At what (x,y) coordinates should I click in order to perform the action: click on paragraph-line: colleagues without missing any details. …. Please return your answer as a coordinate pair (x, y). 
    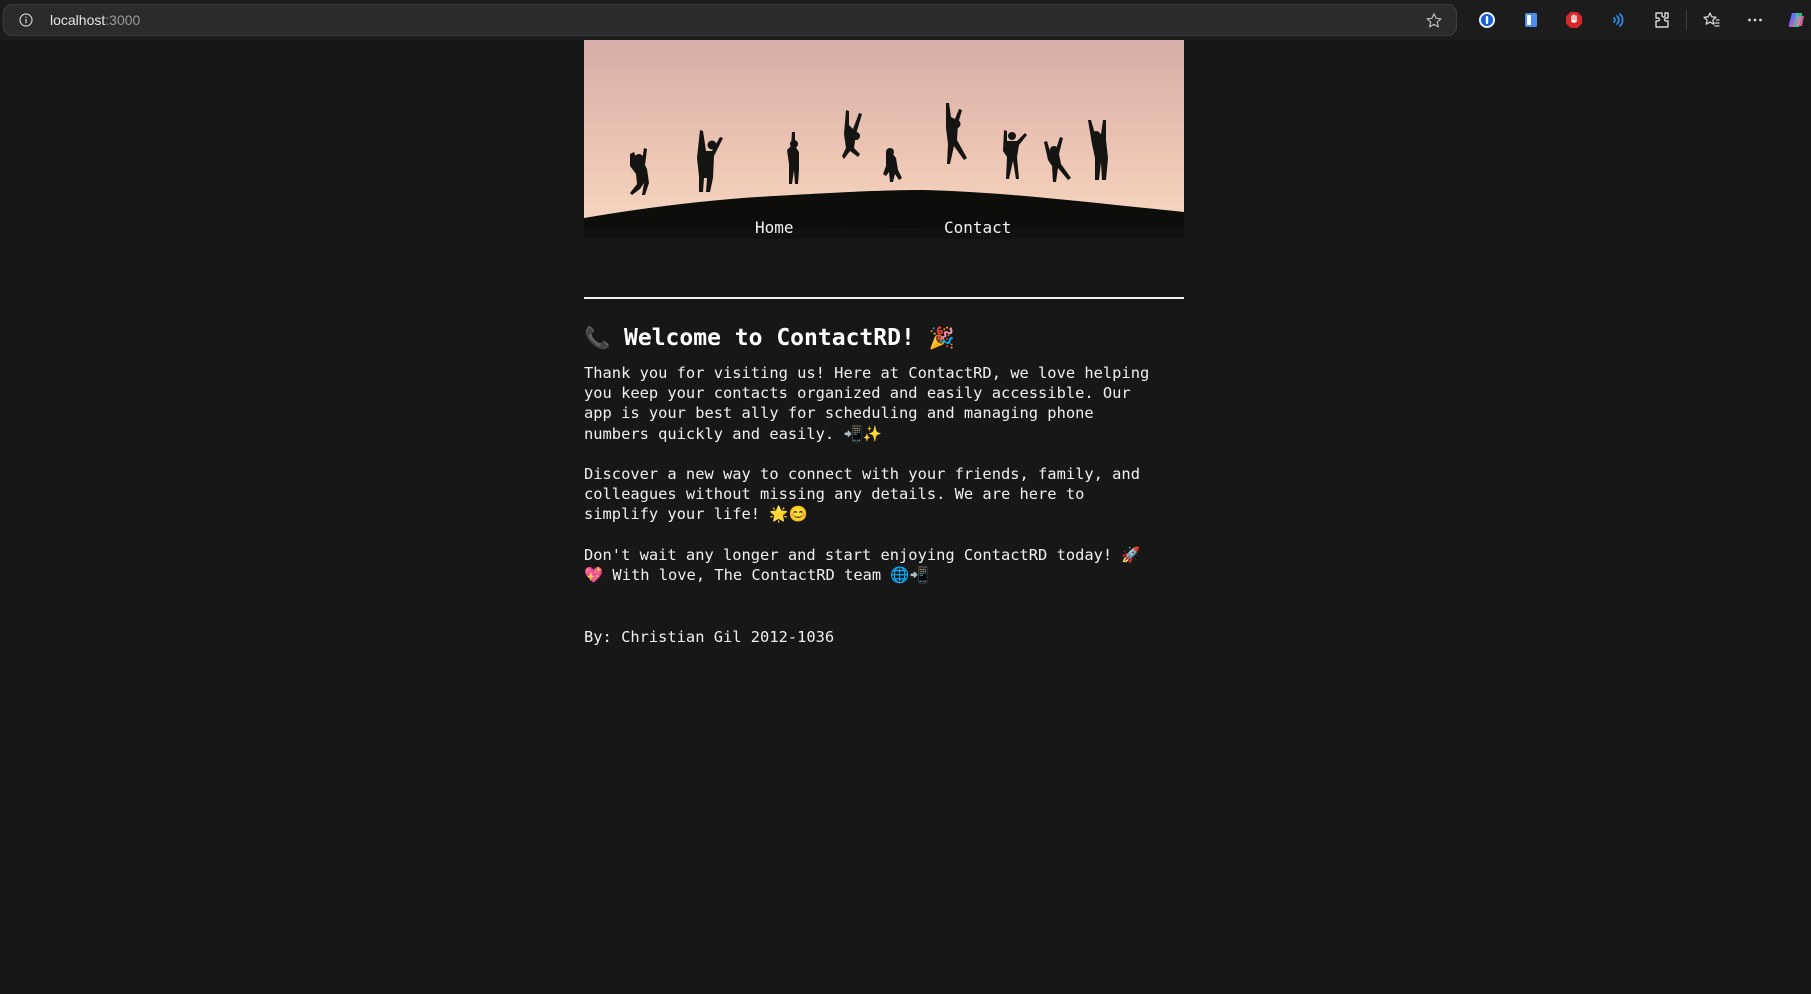
    Looking at the image, I should click on (834, 494).